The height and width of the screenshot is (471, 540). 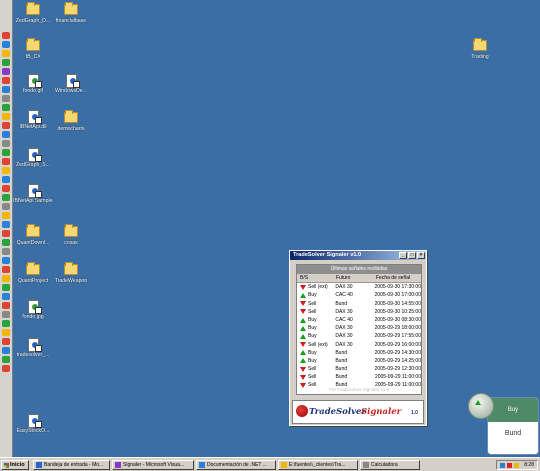 I want to click on antivirus-icon, so click(x=509, y=465).